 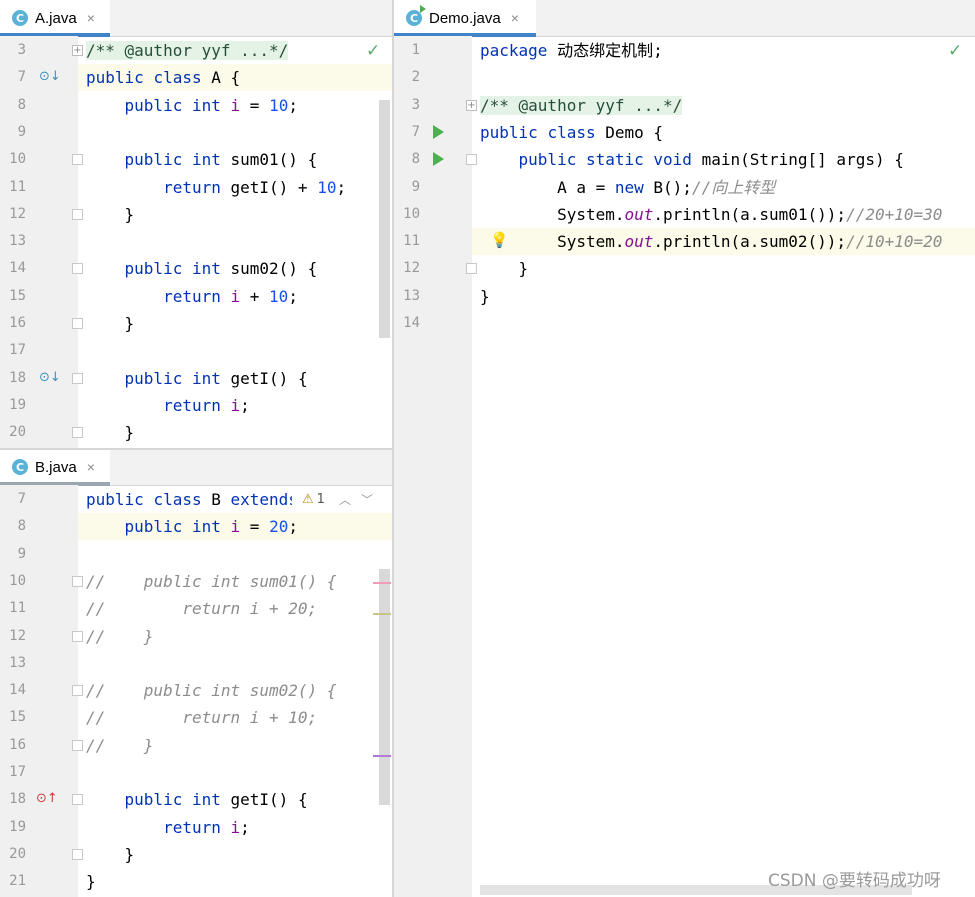 What do you see at coordinates (196, 159) in the screenshot?
I see `code-line: 10 public int sum01() {` at bounding box center [196, 159].